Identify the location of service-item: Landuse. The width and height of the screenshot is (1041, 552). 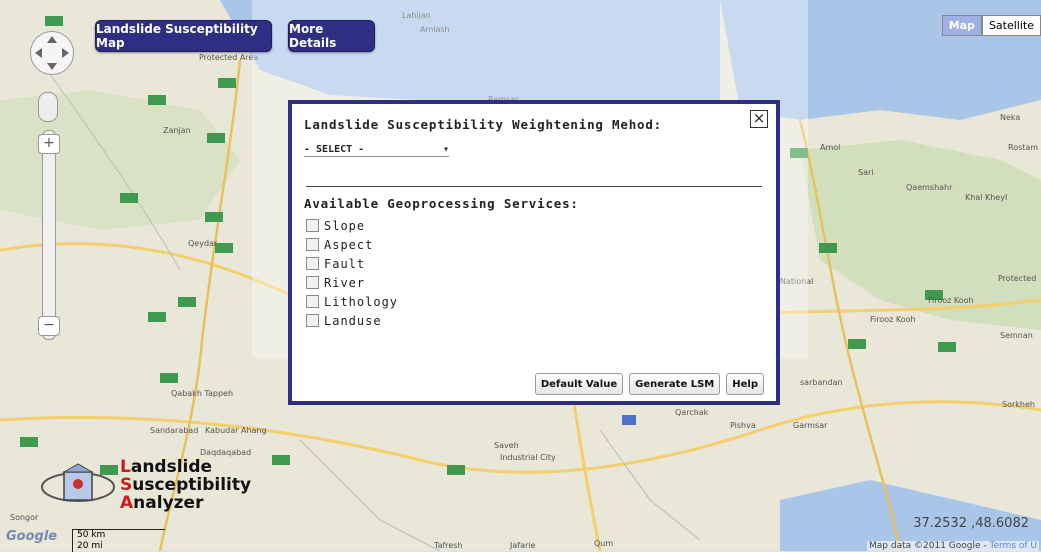
(352, 320).